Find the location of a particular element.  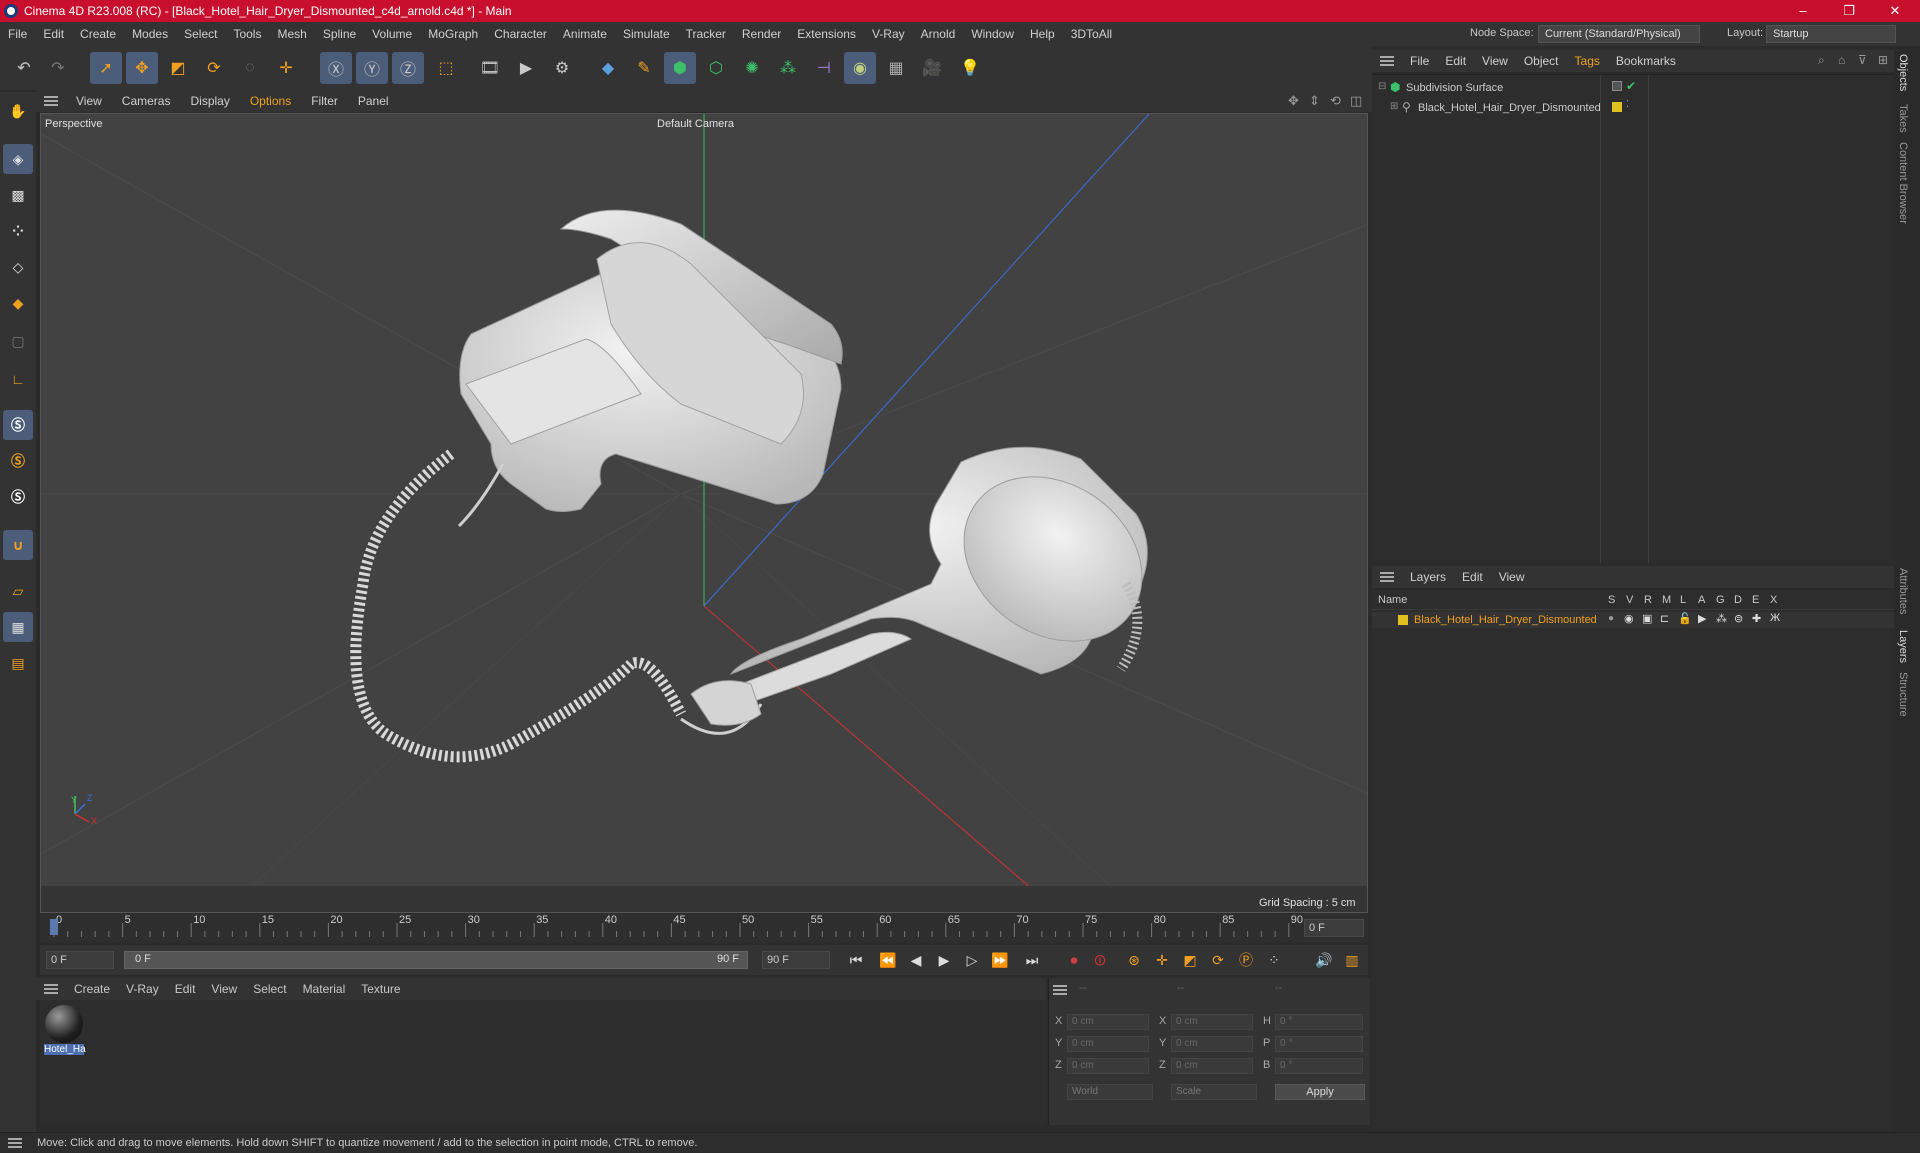

menu-render: Render is located at coordinates (761, 34).